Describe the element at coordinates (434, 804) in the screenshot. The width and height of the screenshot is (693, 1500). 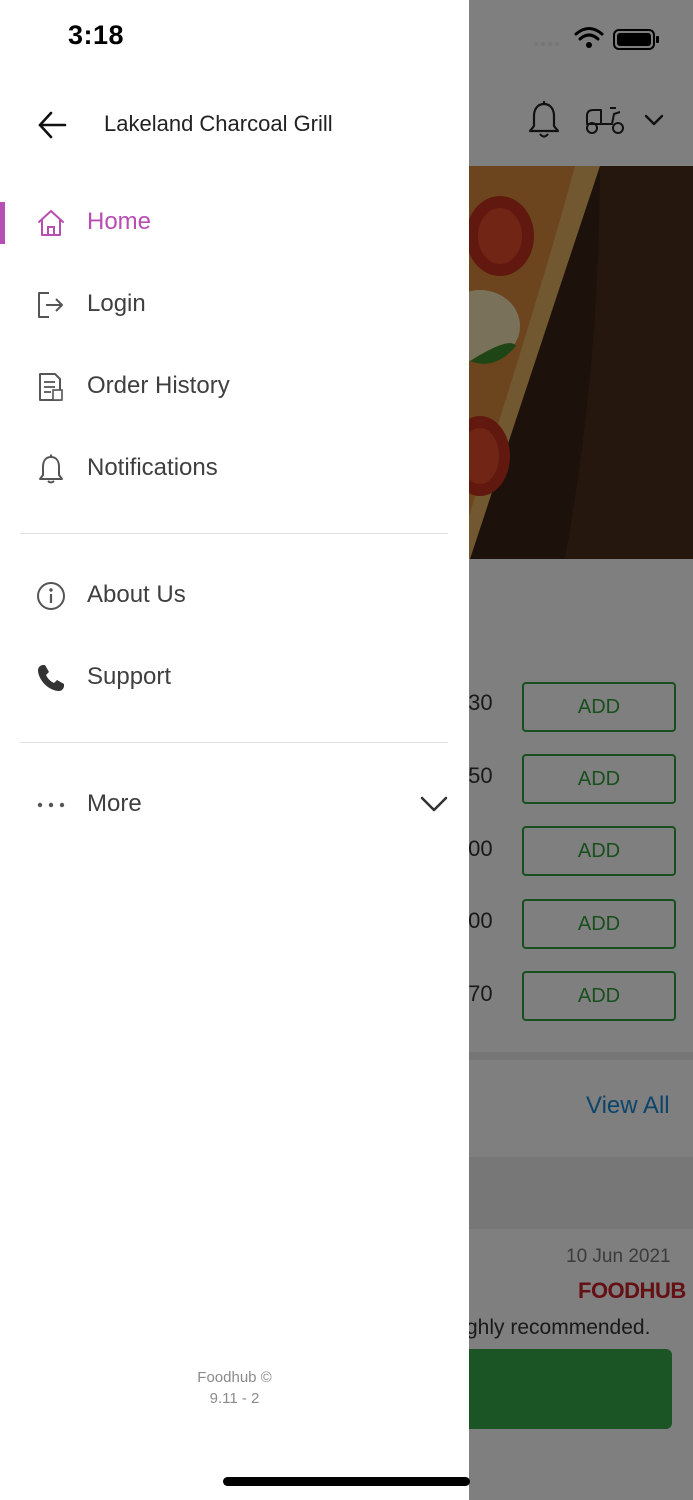
I see `chevron-down-icon` at that location.